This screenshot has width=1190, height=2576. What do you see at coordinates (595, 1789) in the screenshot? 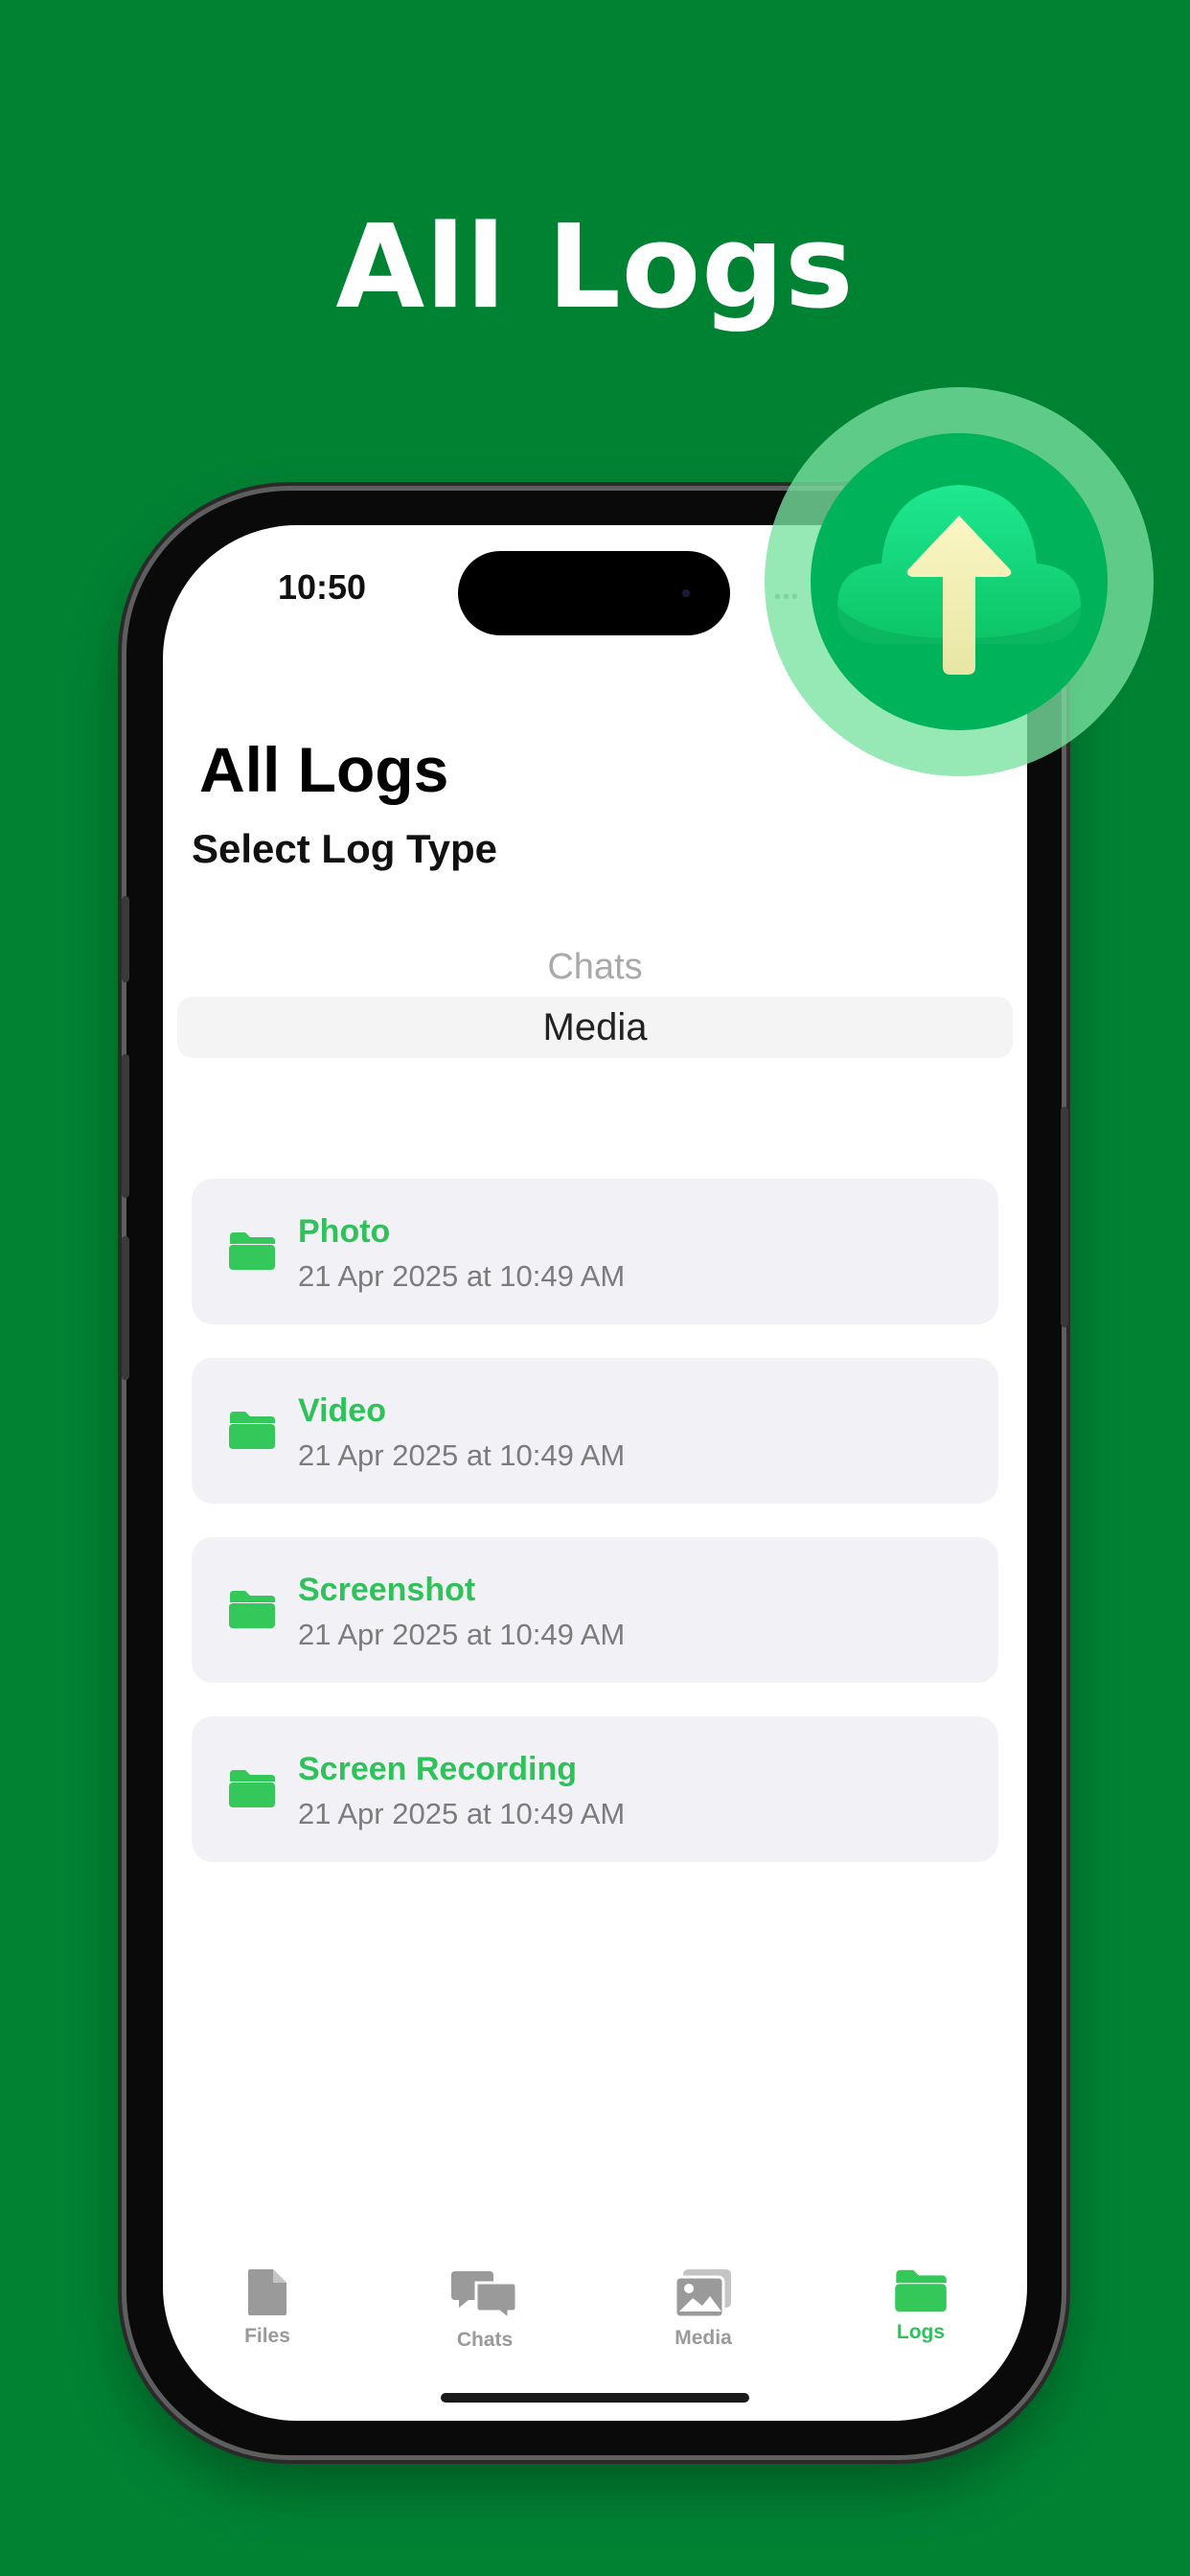
I see `log-item-screen-recording: Screen Recording 21 Apr 2025 at 10:49 AM` at bounding box center [595, 1789].